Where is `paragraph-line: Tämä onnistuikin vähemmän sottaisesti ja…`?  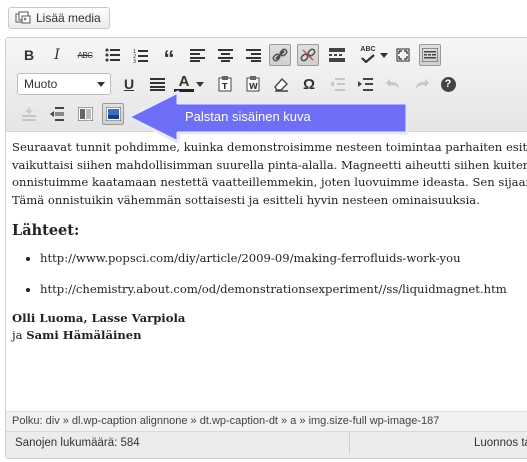
paragraph-line: Tämä onnistuikin vähemmän sottaisesti ja… is located at coordinates (246, 199).